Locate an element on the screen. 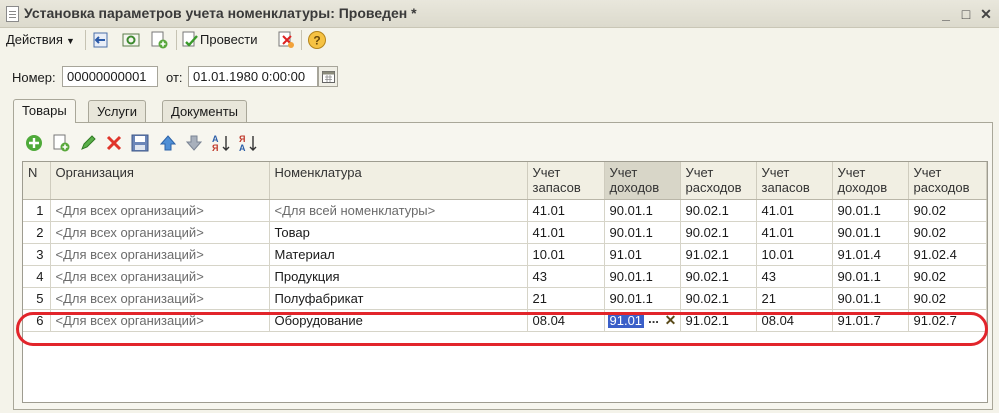  income-account-input: 91.01 is located at coordinates (626, 320).